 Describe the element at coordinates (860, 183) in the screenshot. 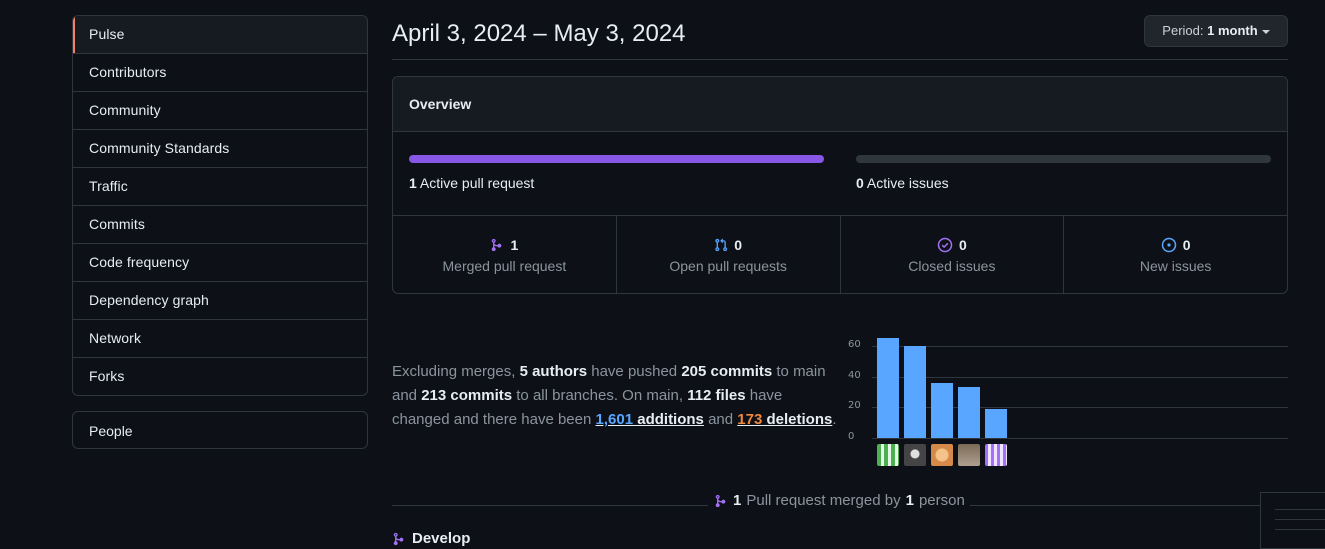

I see `active-issues-count: 0` at that location.